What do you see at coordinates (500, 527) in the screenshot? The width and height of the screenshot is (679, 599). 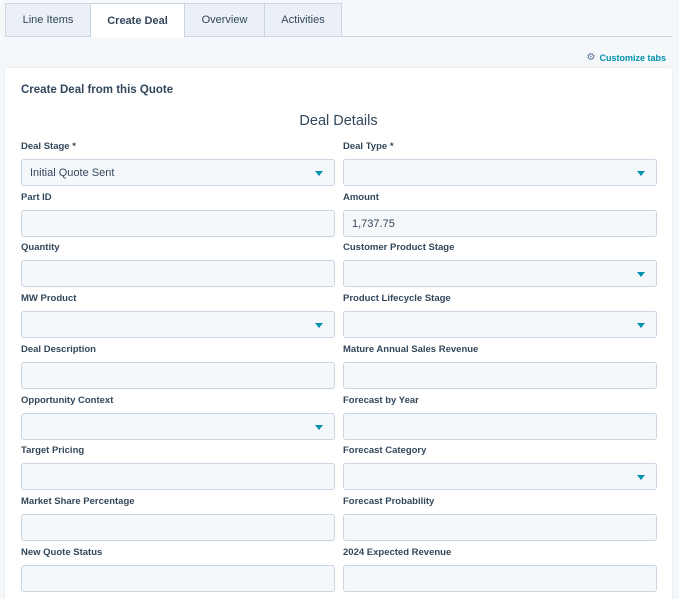 I see `forecast-probability-input` at bounding box center [500, 527].